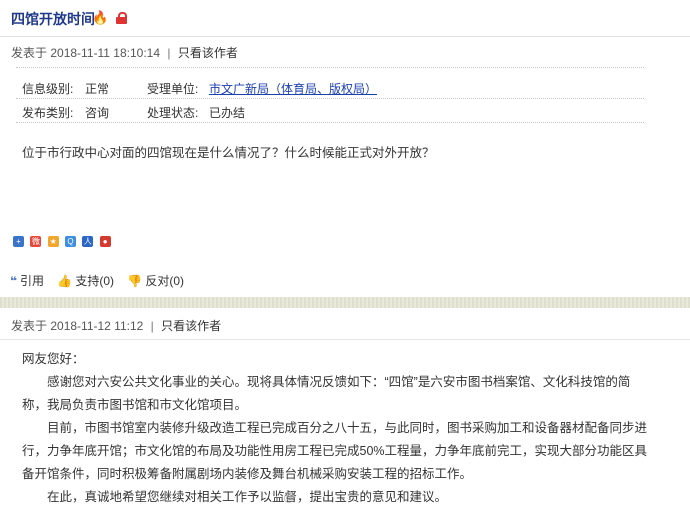 Image resolution: width=690 pixels, height=522 pixels. What do you see at coordinates (14, 281) in the screenshot?
I see `quote-icon: ❝` at bounding box center [14, 281].